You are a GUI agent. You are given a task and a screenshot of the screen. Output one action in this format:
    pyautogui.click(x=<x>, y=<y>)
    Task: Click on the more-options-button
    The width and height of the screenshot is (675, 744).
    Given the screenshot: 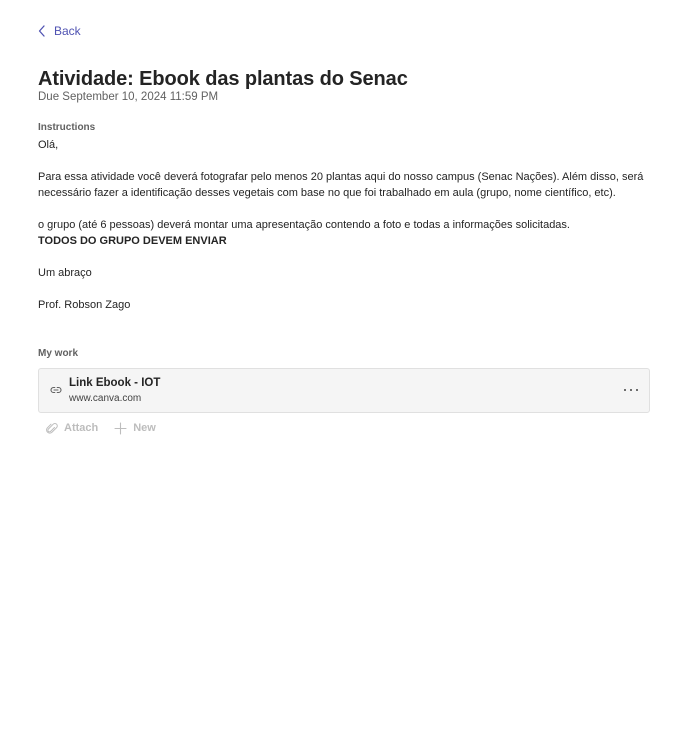 What is the action you would take?
    pyautogui.click(x=631, y=390)
    